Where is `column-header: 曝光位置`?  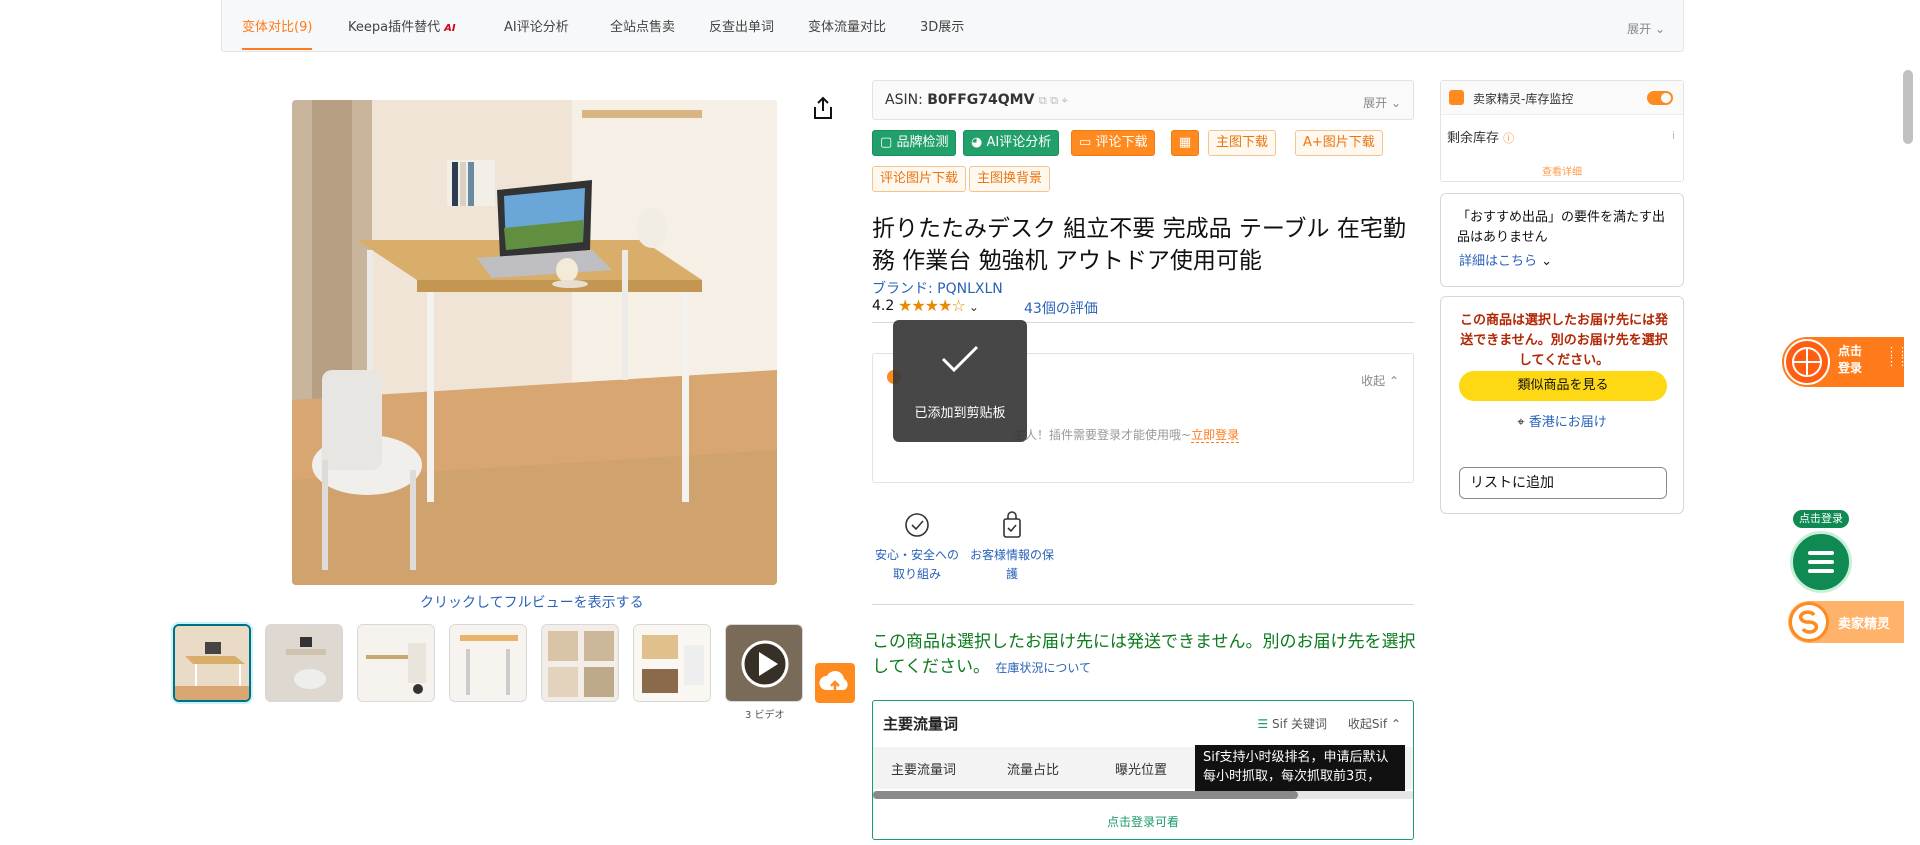 column-header: 曝光位置 is located at coordinates (1141, 768).